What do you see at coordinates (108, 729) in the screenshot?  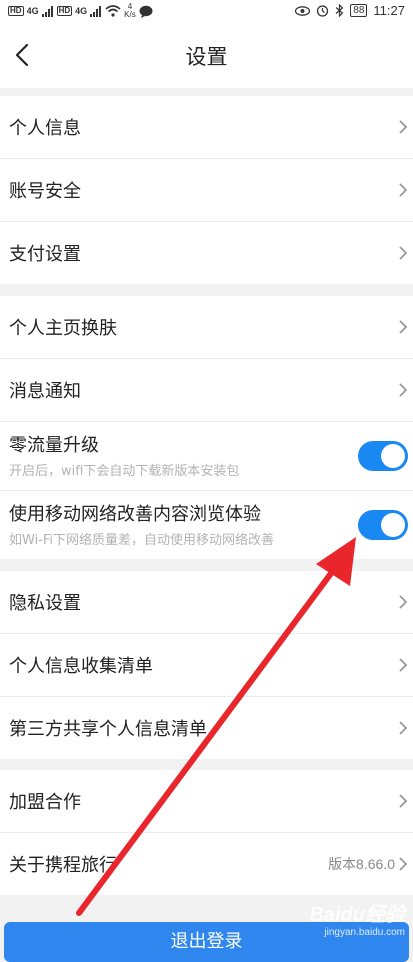 I see `settings-item-label: 第三方共享个人信息清单` at bounding box center [108, 729].